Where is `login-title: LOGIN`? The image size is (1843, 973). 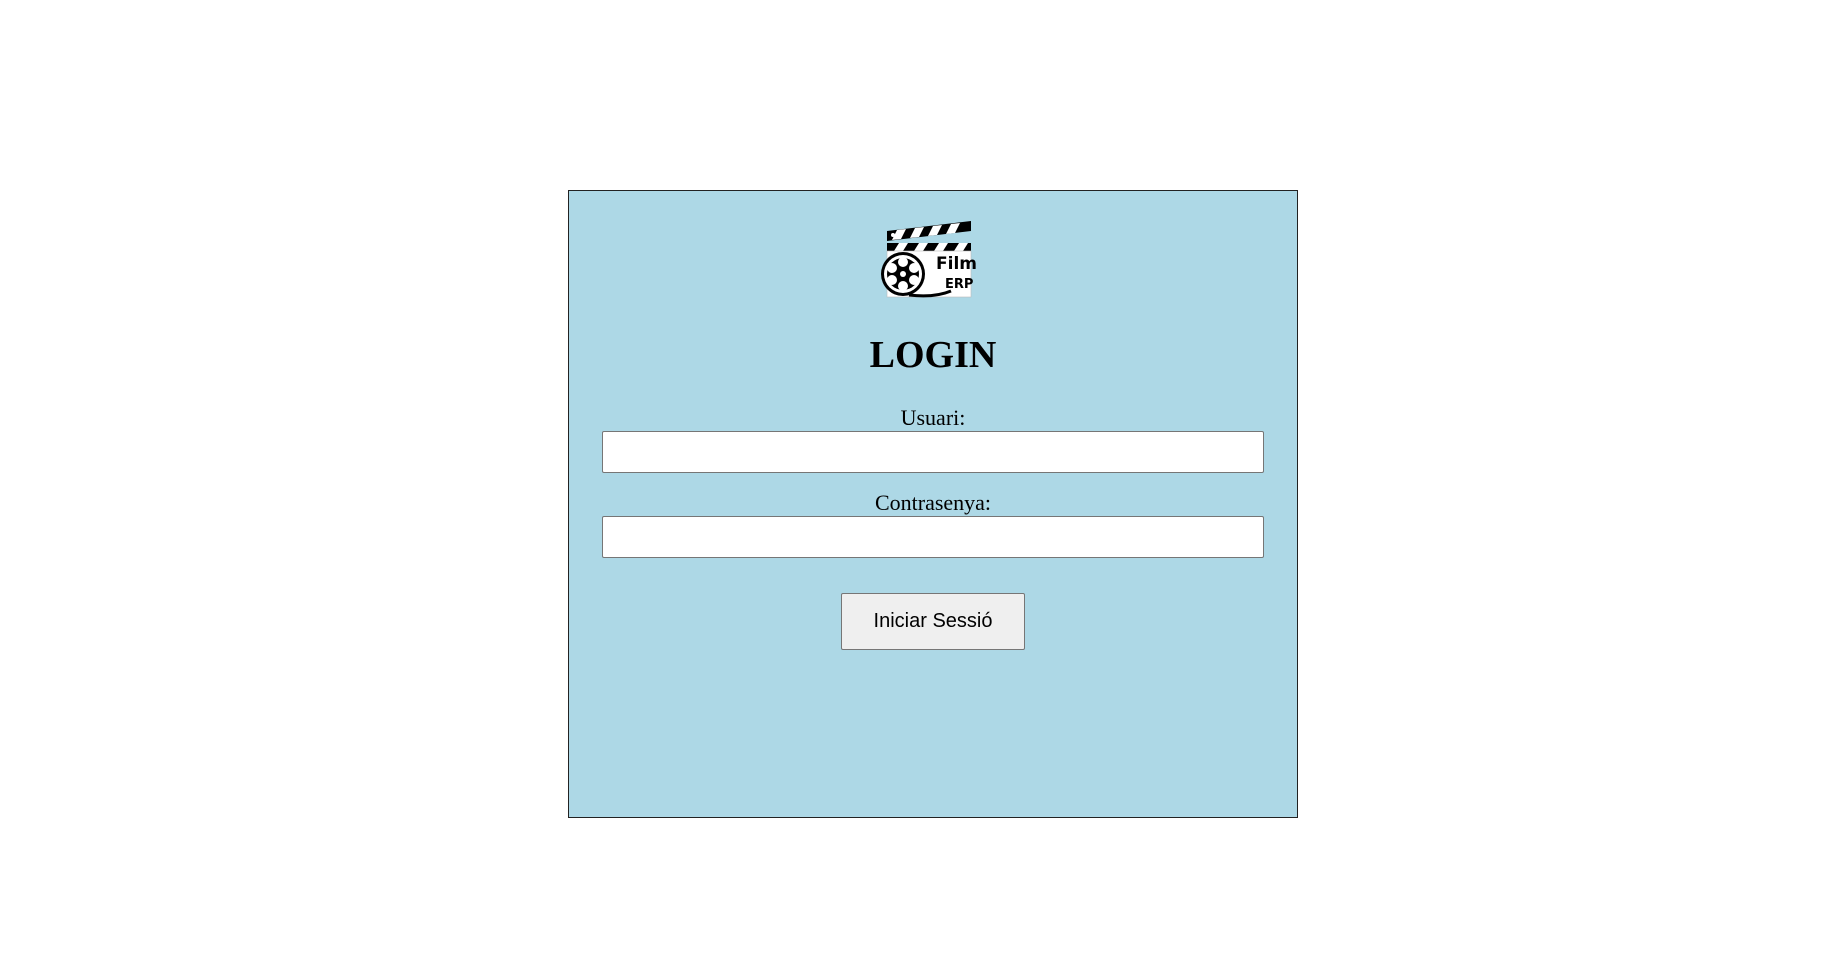
login-title: LOGIN is located at coordinates (933, 355).